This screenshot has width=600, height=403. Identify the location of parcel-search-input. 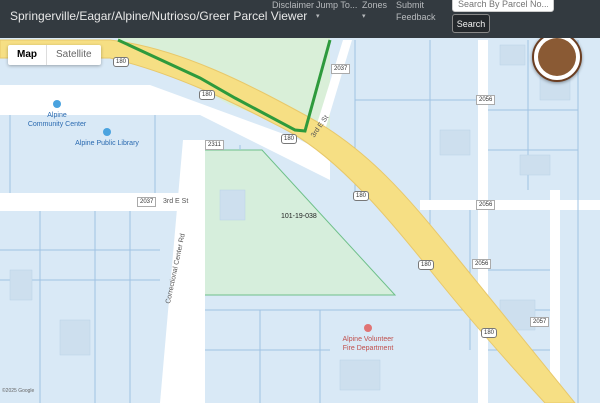
(503, 6).